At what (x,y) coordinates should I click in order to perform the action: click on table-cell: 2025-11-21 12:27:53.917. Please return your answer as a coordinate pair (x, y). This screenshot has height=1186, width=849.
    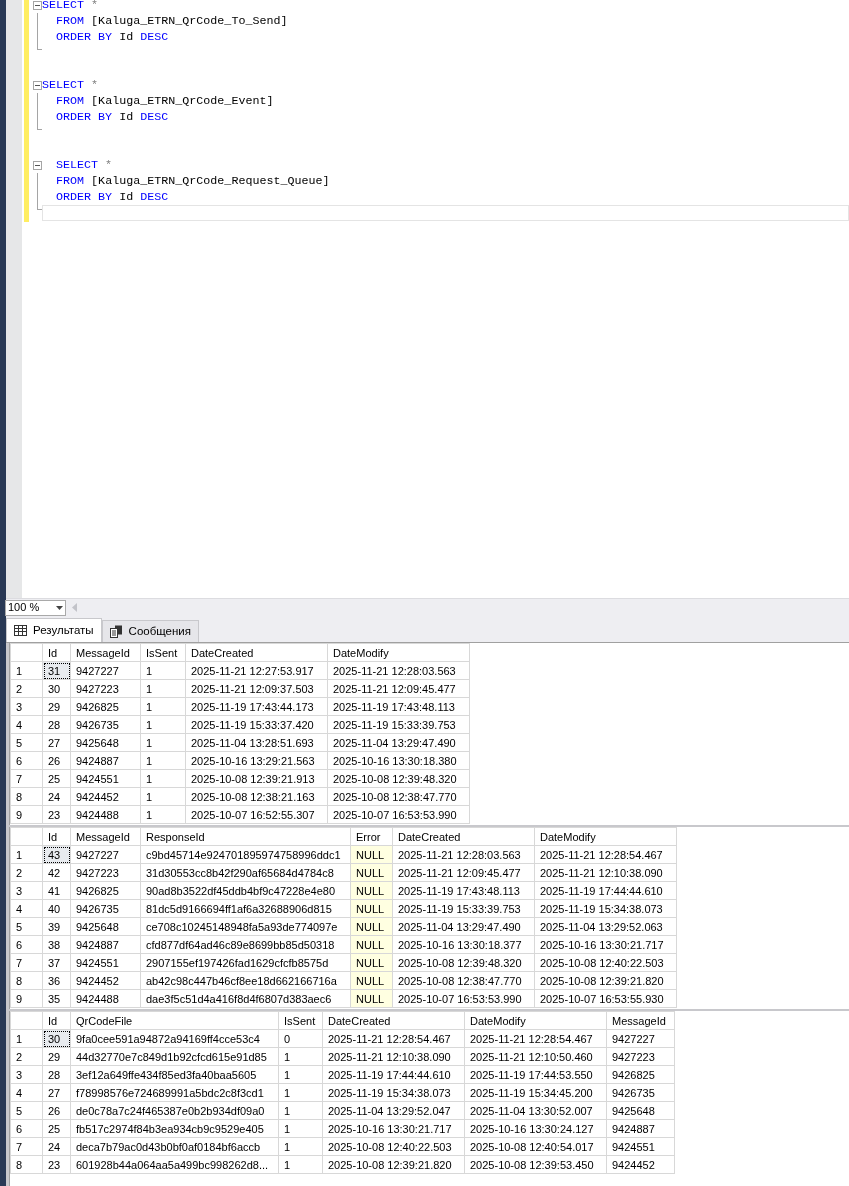
    Looking at the image, I should click on (256, 670).